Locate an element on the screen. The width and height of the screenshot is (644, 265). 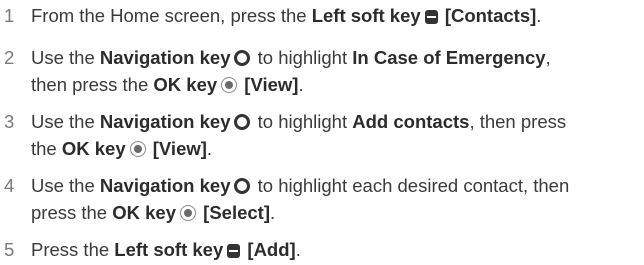
step-number: 2 is located at coordinates (9, 57).